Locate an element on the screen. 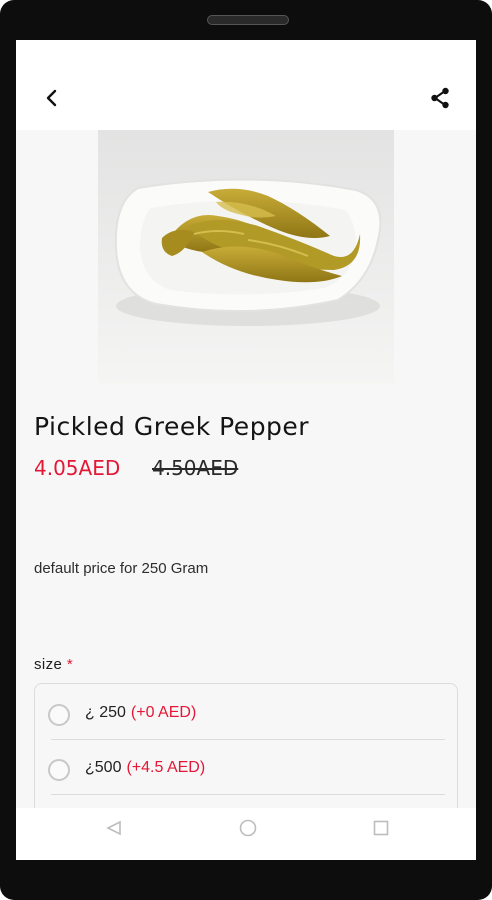 The width and height of the screenshot is (492, 900). size-option-500: ¿500 (+4.5 AED) is located at coordinates (246, 766).